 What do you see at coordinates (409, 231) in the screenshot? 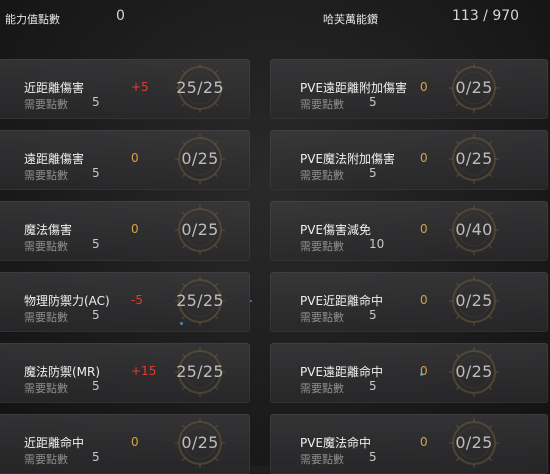
I see `stat-card: PVE傷害減免 需要點數 10 0 0/40` at bounding box center [409, 231].